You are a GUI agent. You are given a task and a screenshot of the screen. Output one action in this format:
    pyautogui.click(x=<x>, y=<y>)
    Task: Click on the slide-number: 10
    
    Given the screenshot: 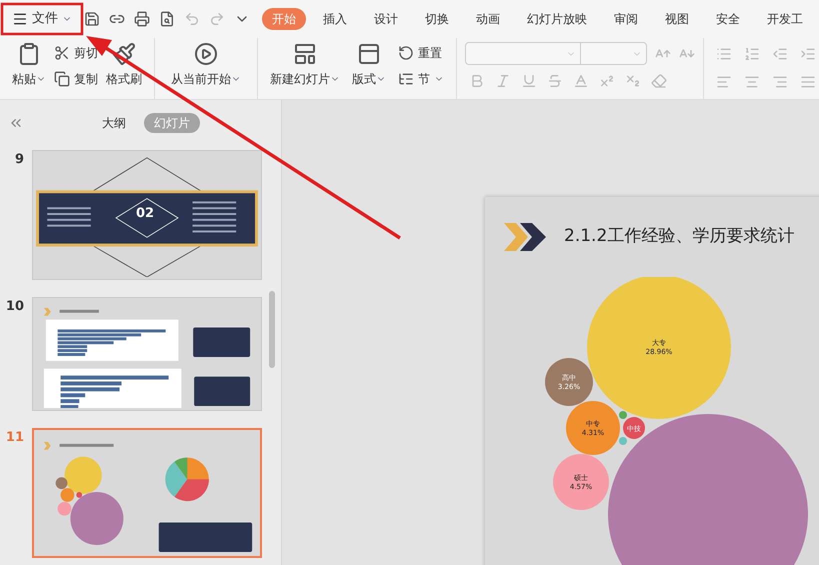 What is the action you would take?
    pyautogui.click(x=14, y=307)
    